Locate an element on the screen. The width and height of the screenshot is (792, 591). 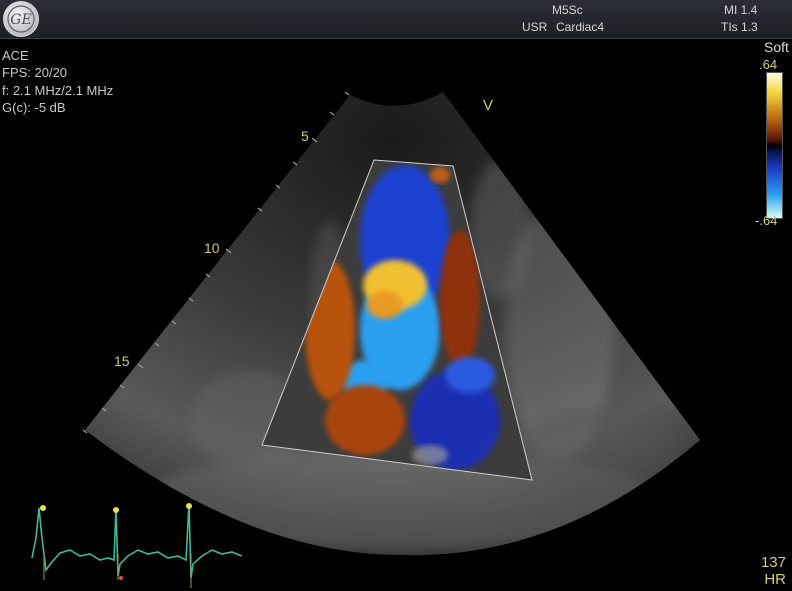
ecg-trace is located at coordinates (137, 545).